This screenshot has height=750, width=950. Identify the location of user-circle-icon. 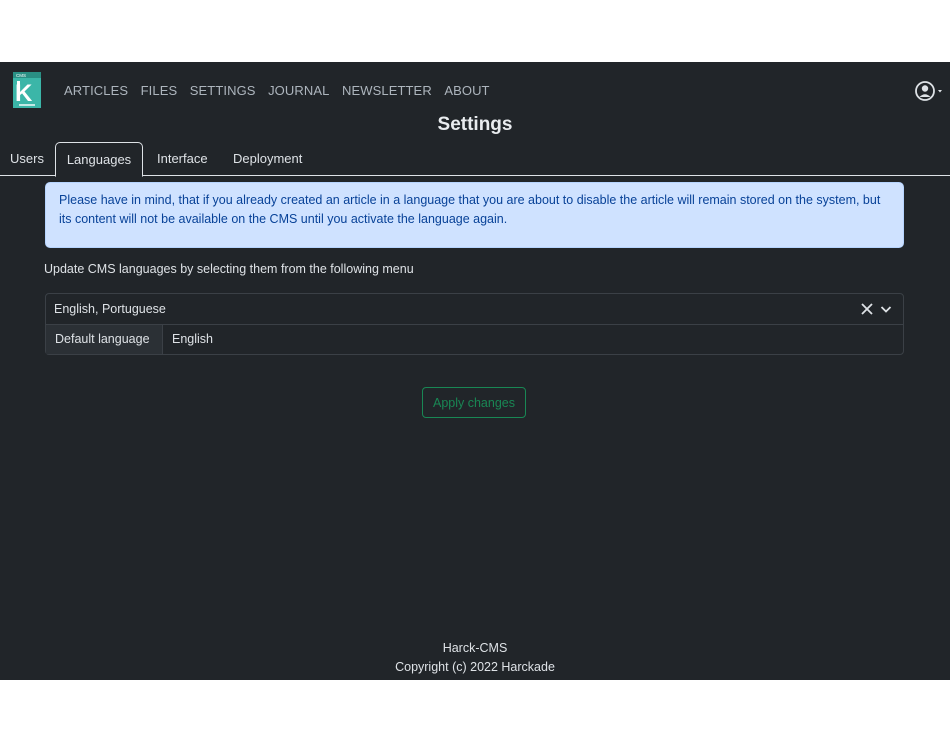
(929, 91).